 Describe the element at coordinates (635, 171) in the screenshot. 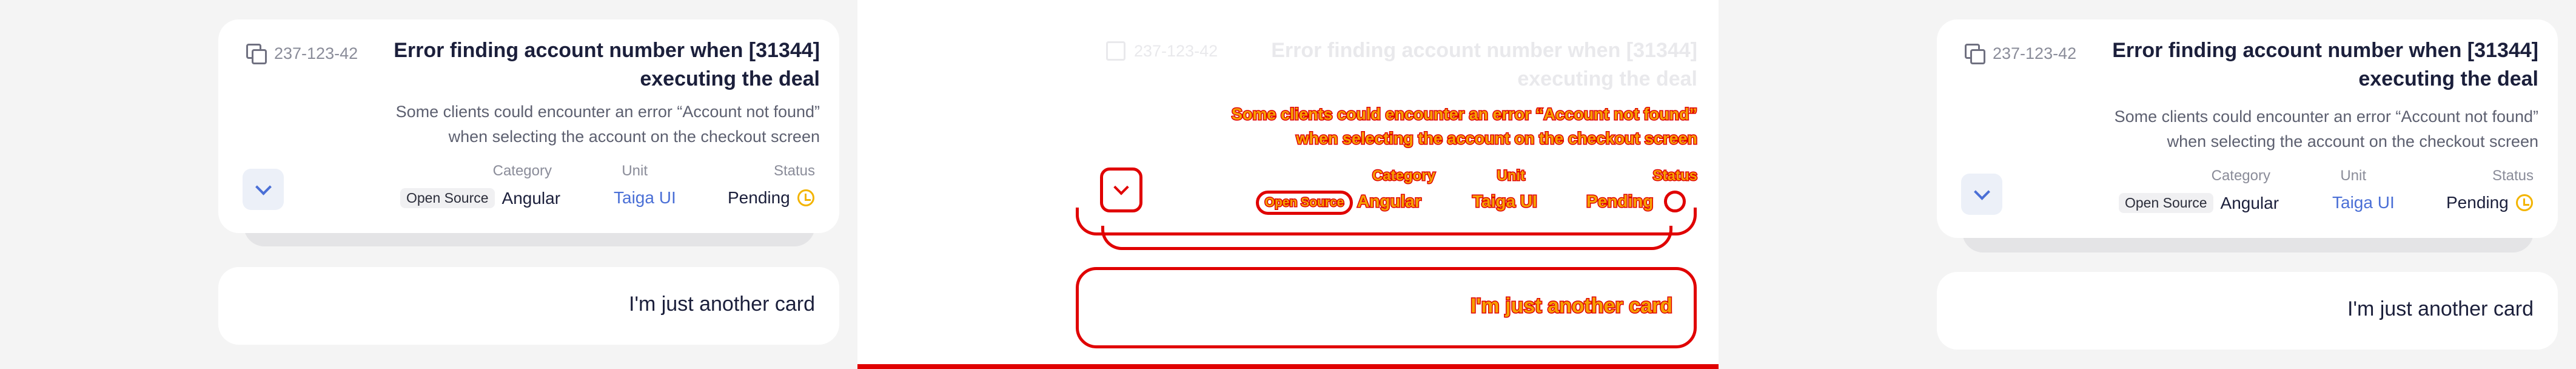

I see `unit-label: Unit` at that location.